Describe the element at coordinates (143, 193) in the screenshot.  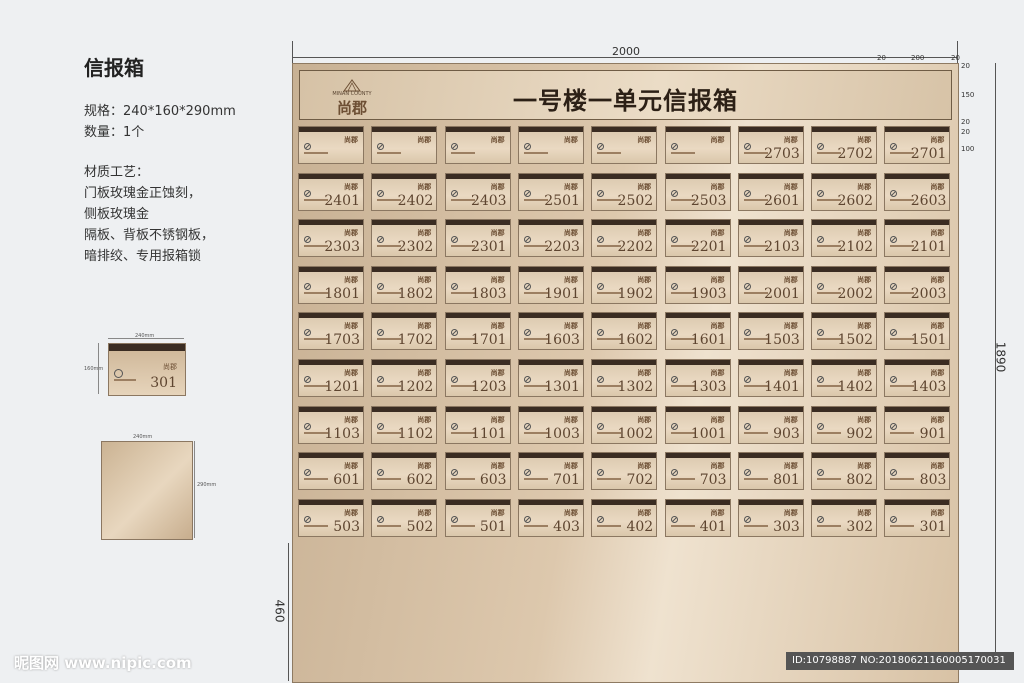
I see `craft-line: 门板玫瑰金正蚀刻，` at that location.